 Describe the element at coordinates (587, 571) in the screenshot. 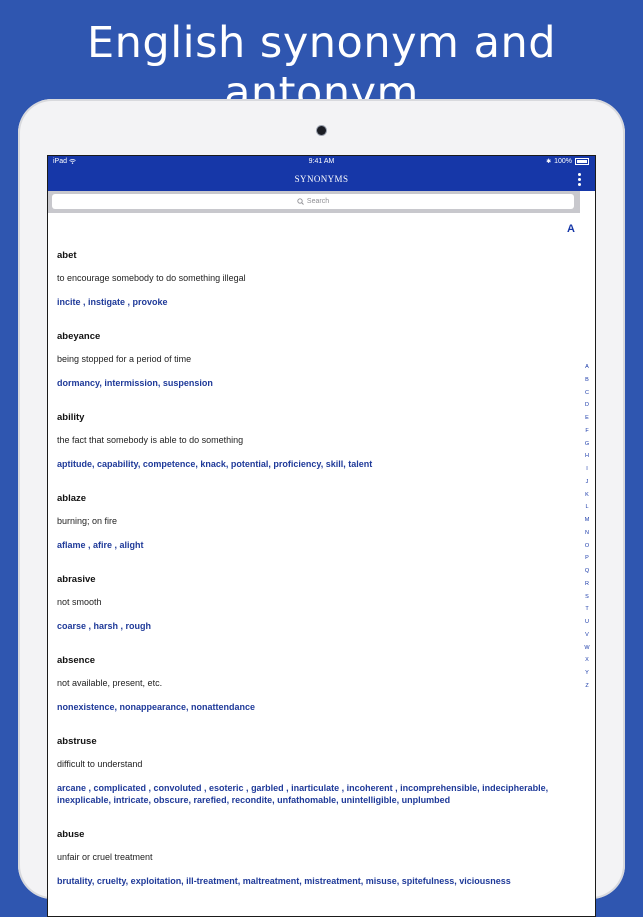

I see `index-letter: Q` at that location.